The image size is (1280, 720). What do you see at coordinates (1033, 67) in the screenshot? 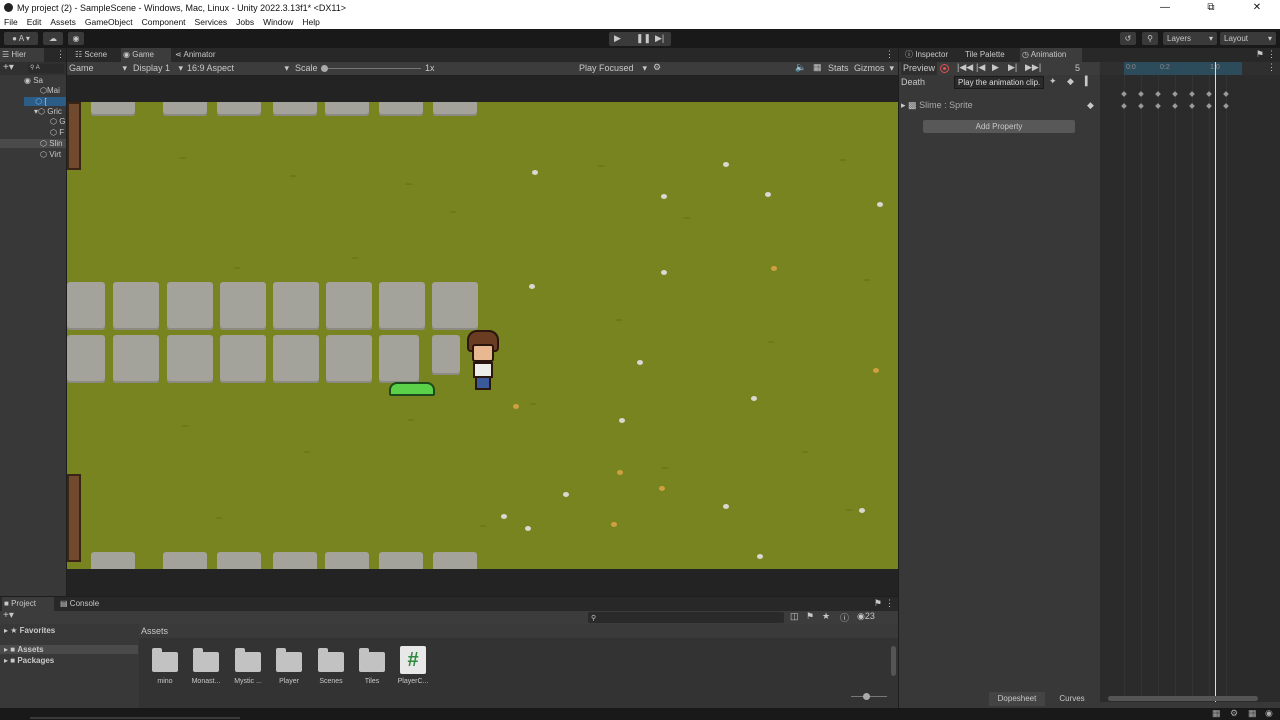
I see `last-keyframe-button: ▶▶|` at bounding box center [1033, 67].